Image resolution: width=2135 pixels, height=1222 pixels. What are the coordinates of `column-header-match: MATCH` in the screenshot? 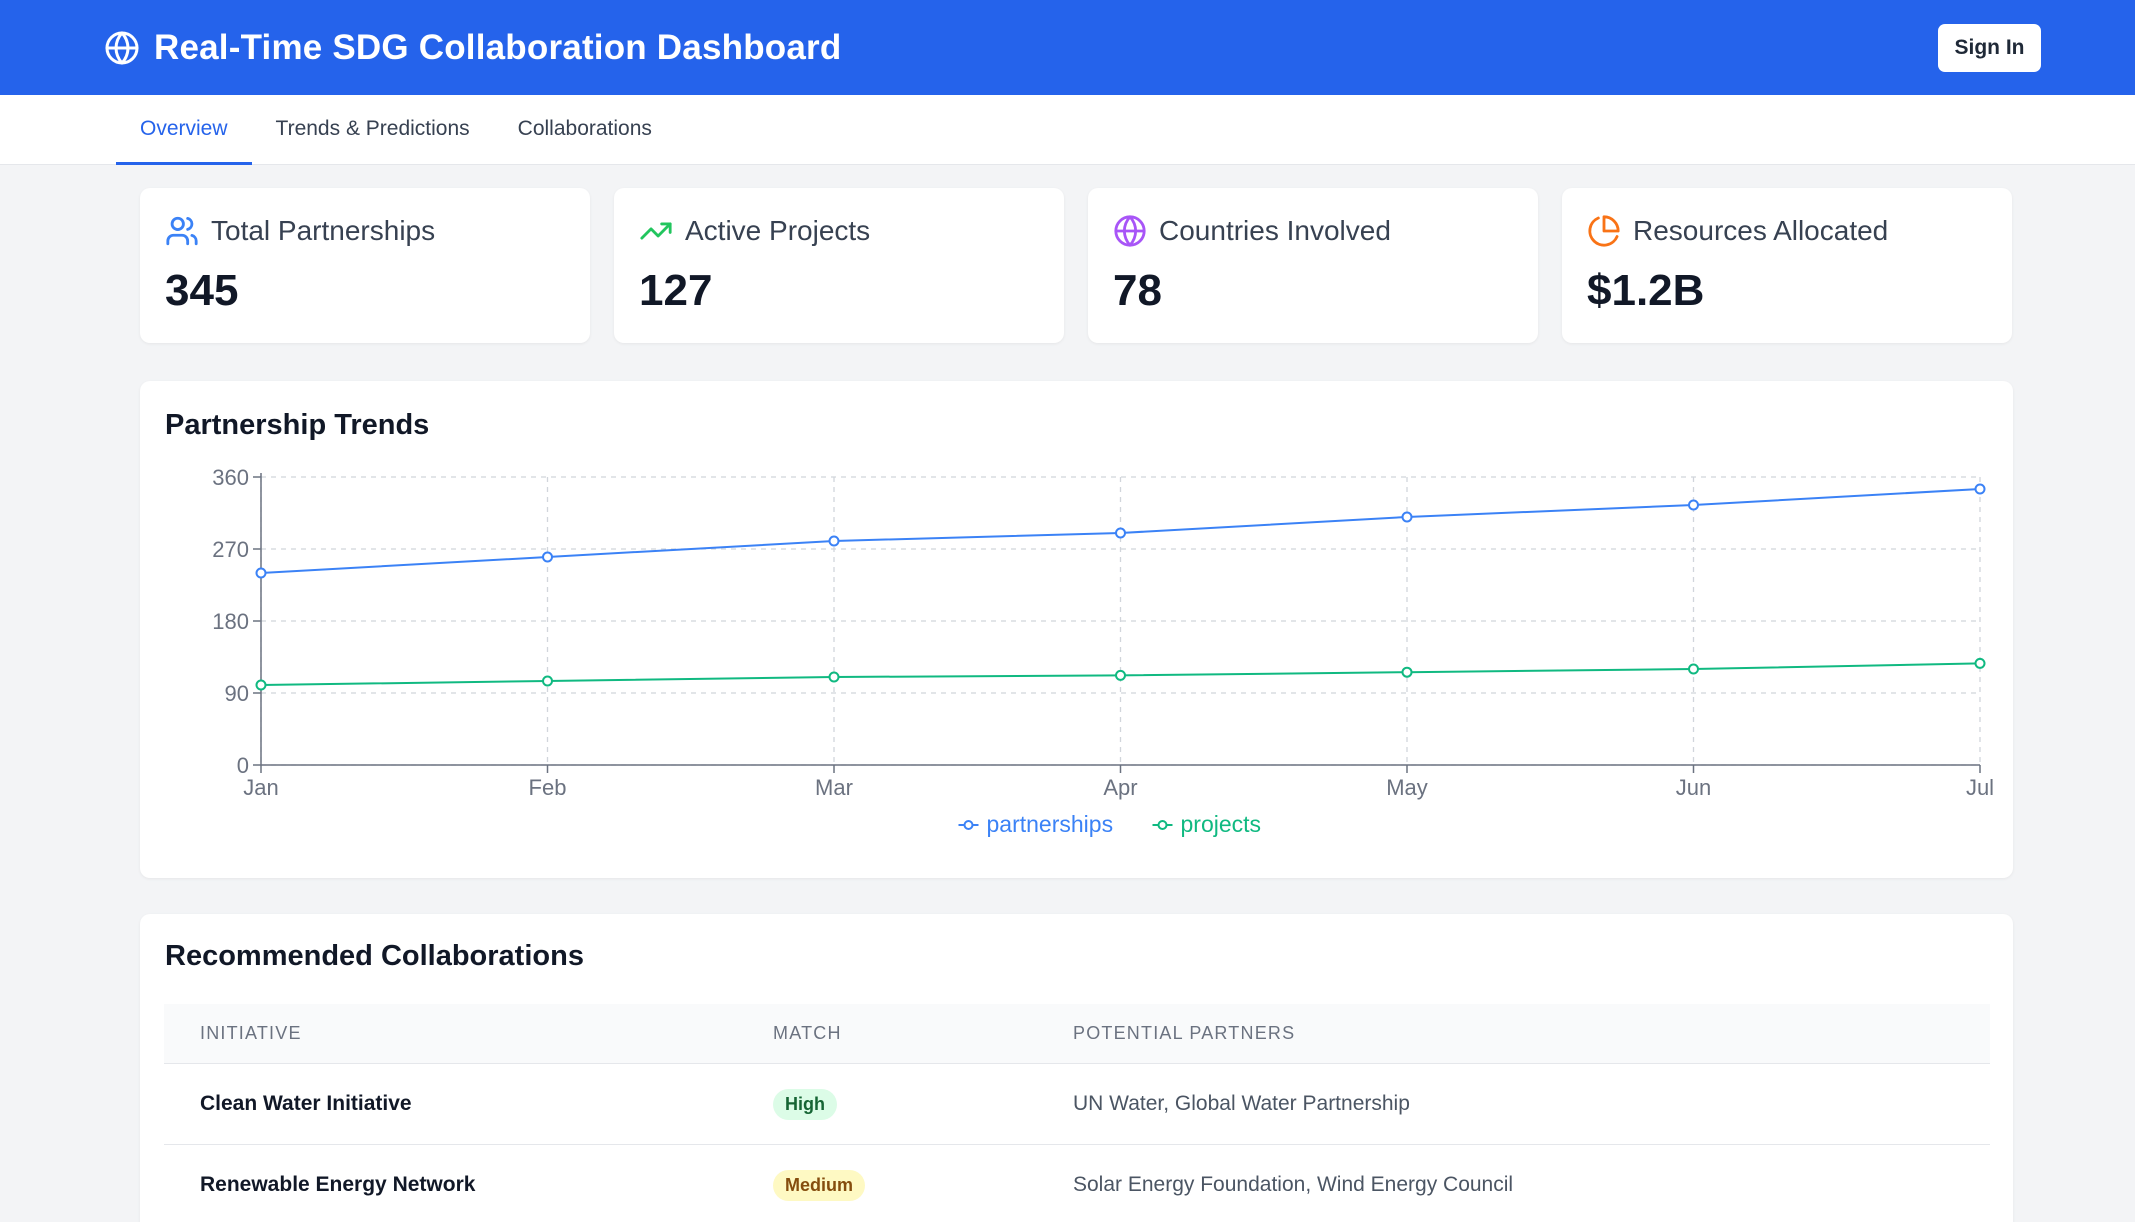 It's located at (807, 1033).